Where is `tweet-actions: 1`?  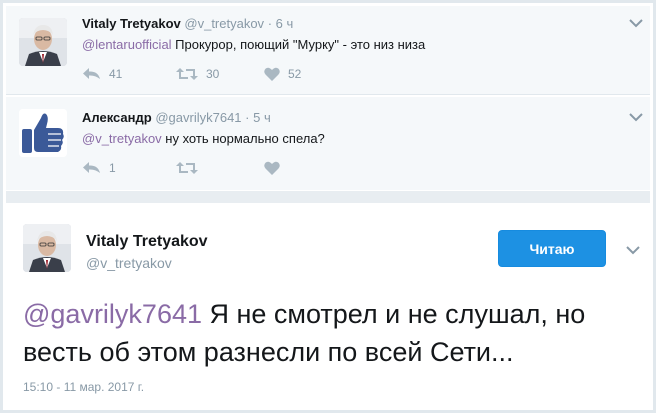
tweet-actions: 1 is located at coordinates (232, 171).